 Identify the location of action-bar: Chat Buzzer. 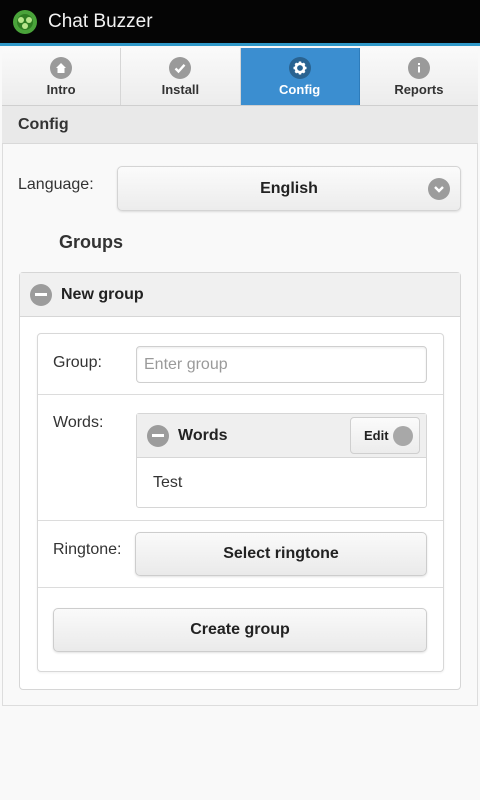
(240, 23).